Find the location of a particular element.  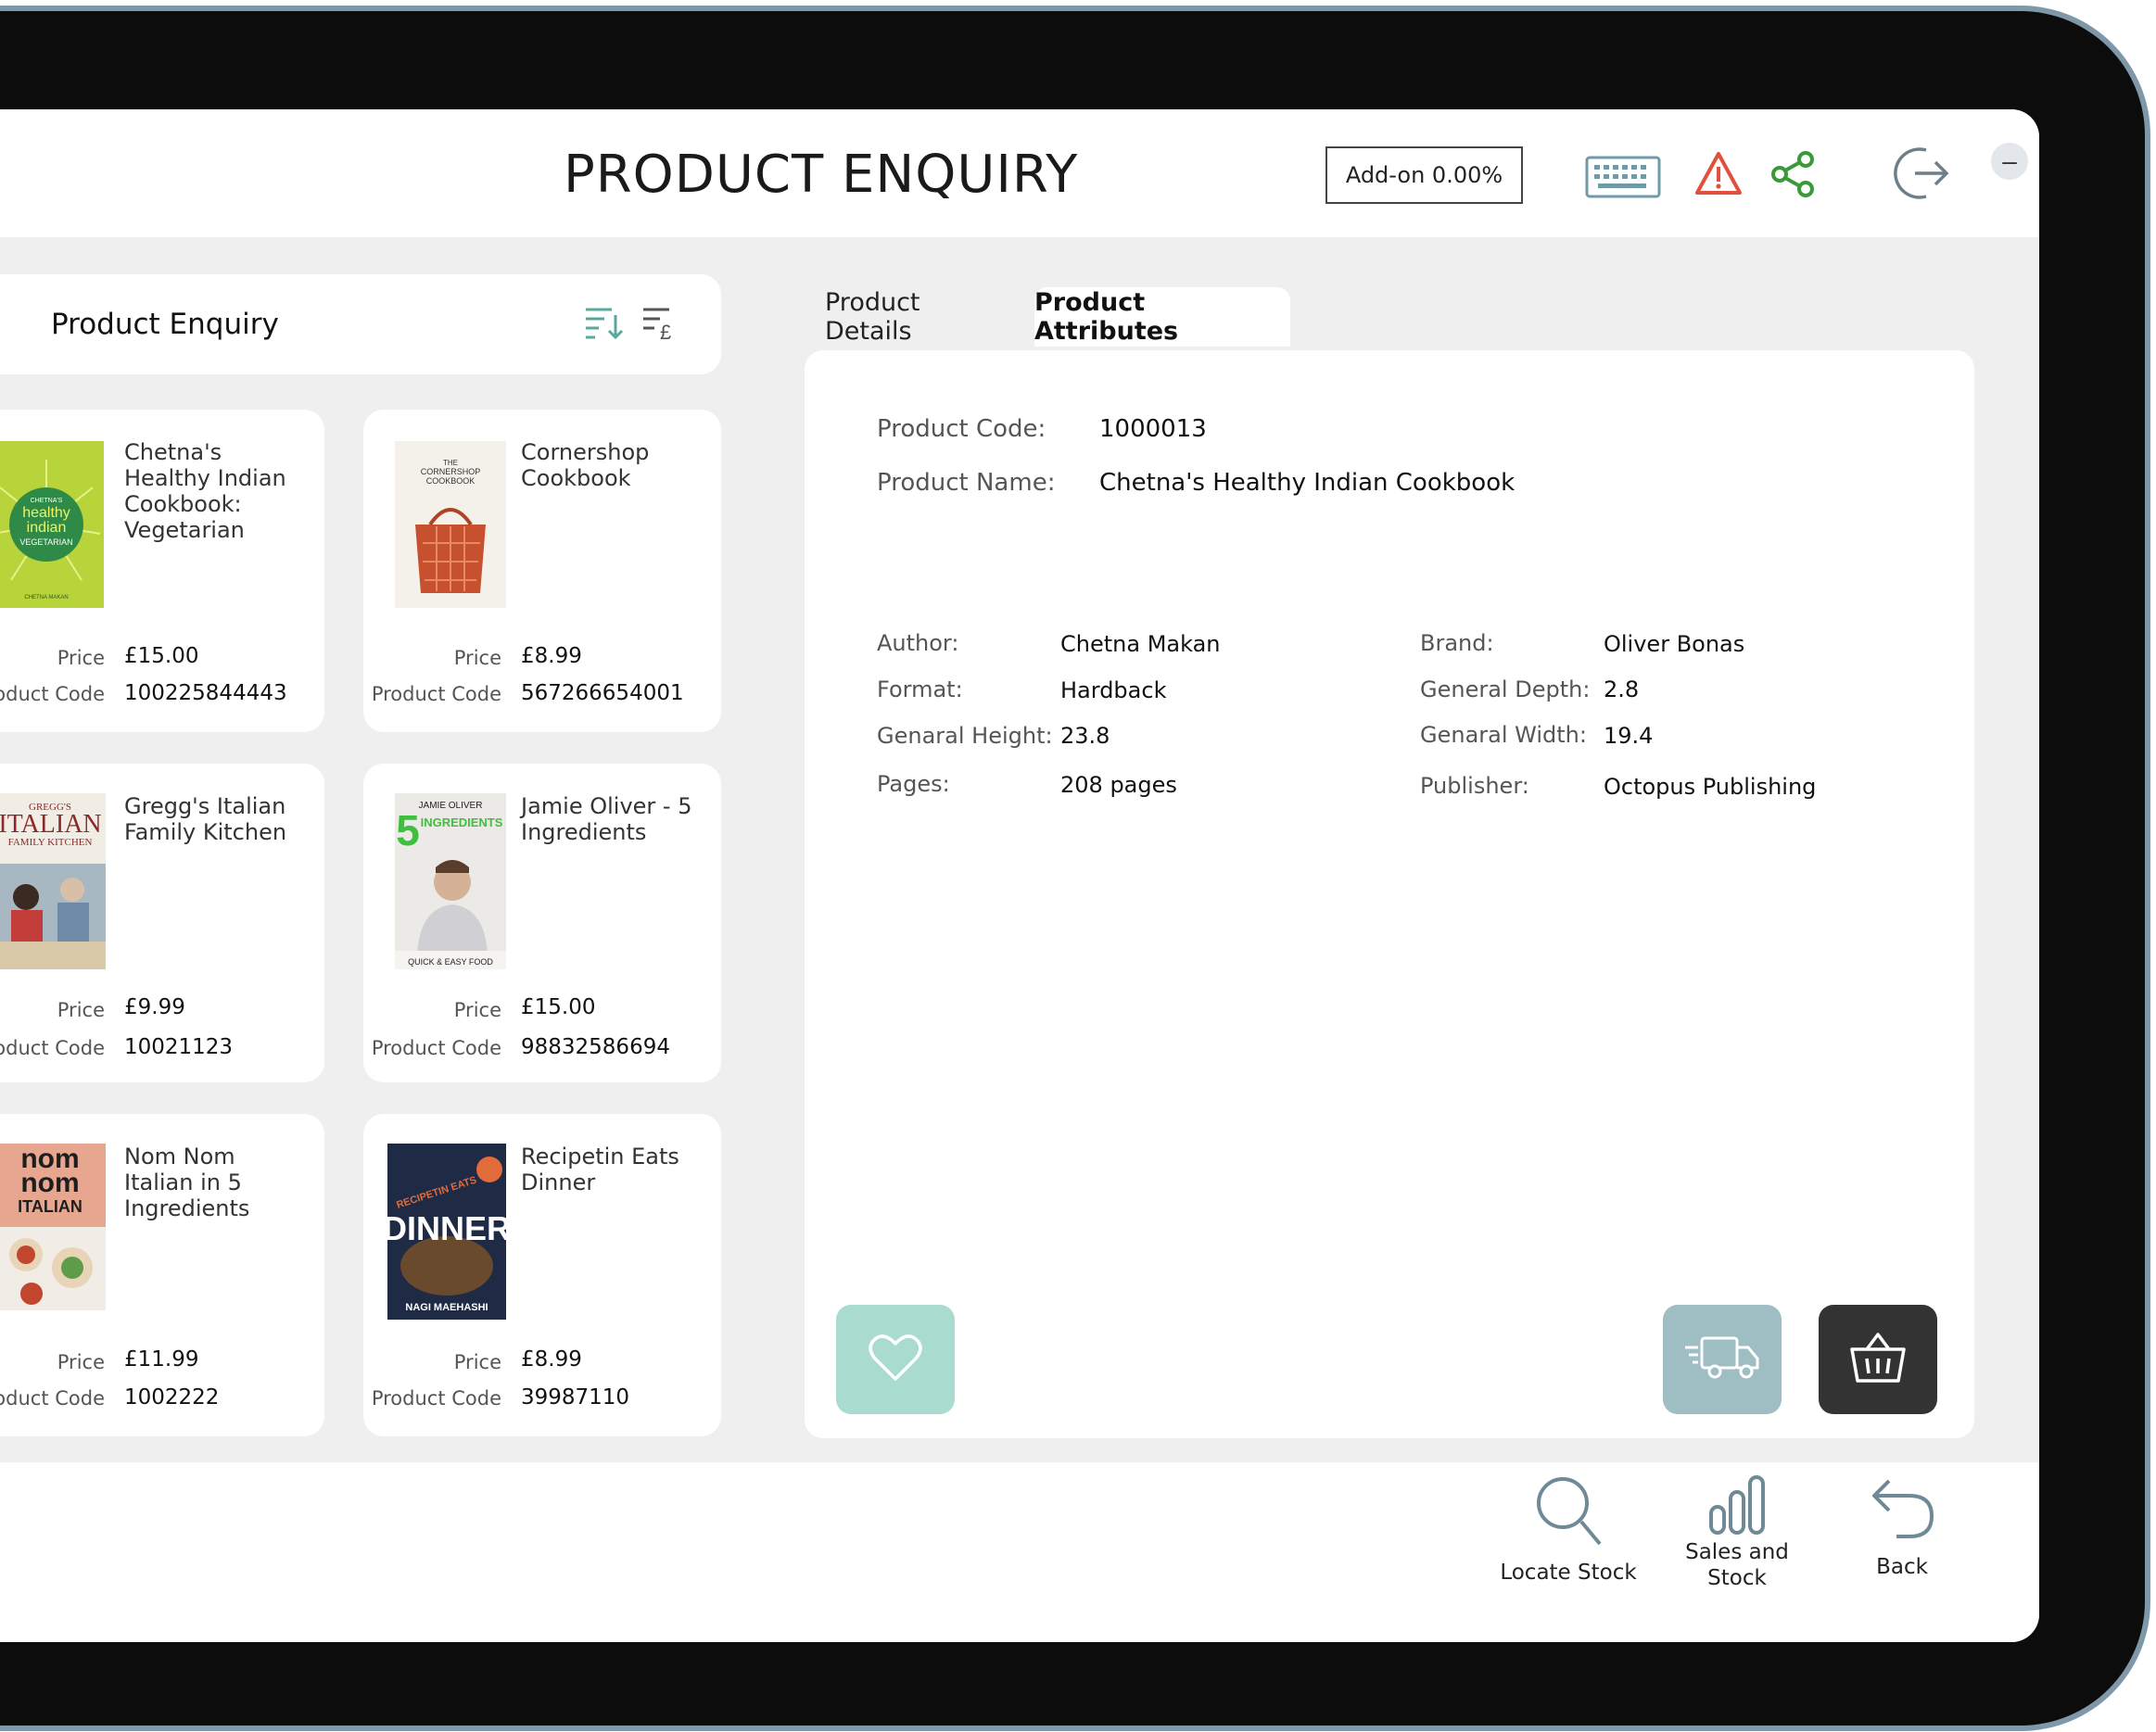

favourite-button is located at coordinates (896, 1359).